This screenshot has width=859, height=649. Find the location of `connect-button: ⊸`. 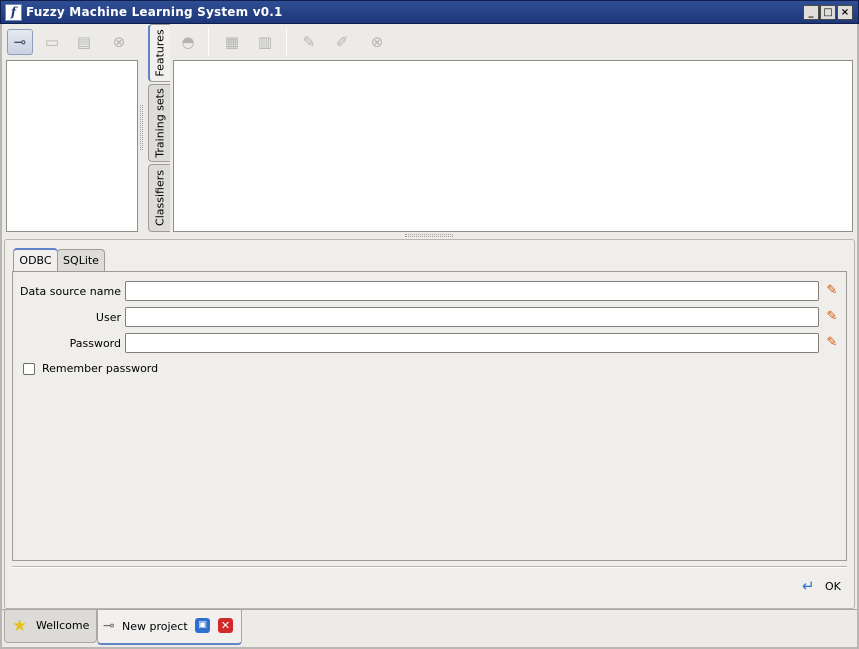

connect-button: ⊸ is located at coordinates (20, 42).